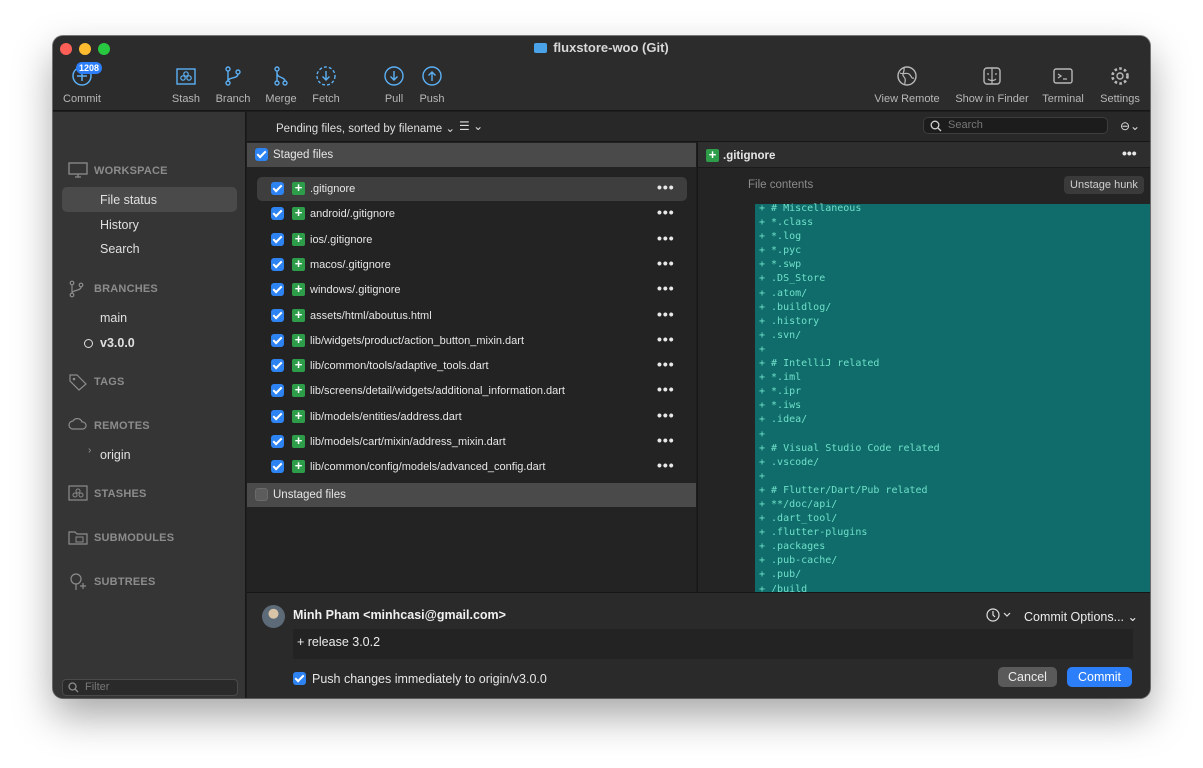 This screenshot has height=768, width=1203. Describe the element at coordinates (780, 237) in the screenshot. I see `diff-line: + *.log` at that location.